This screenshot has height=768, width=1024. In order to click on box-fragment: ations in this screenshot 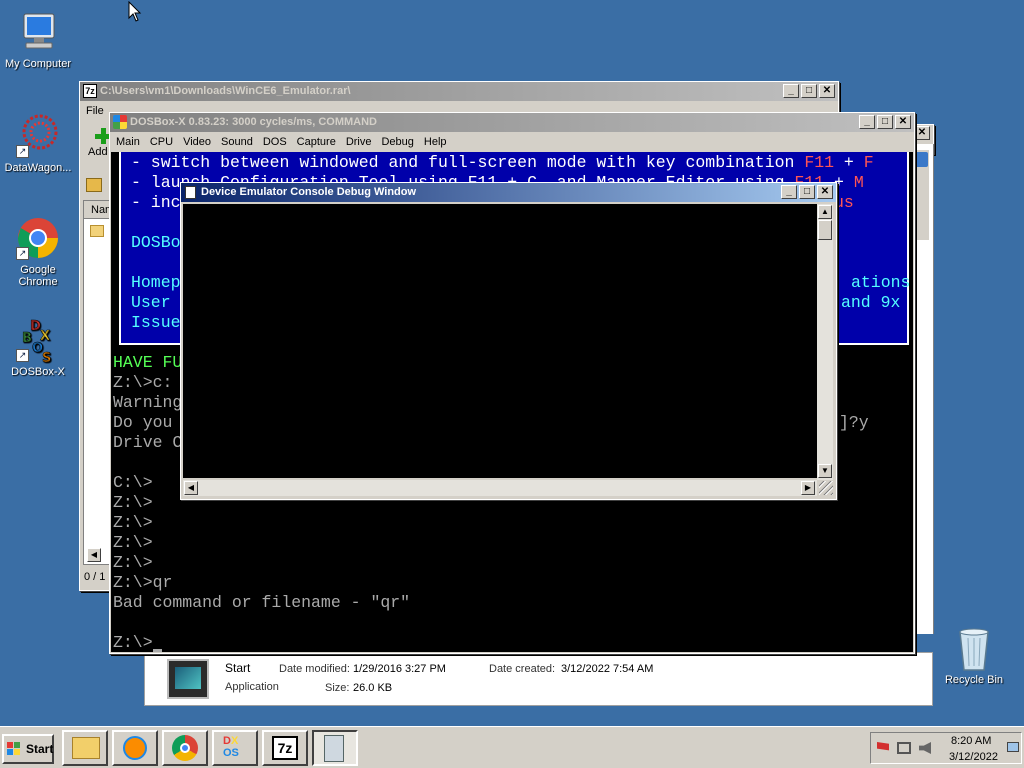, I will do `click(881, 282)`.